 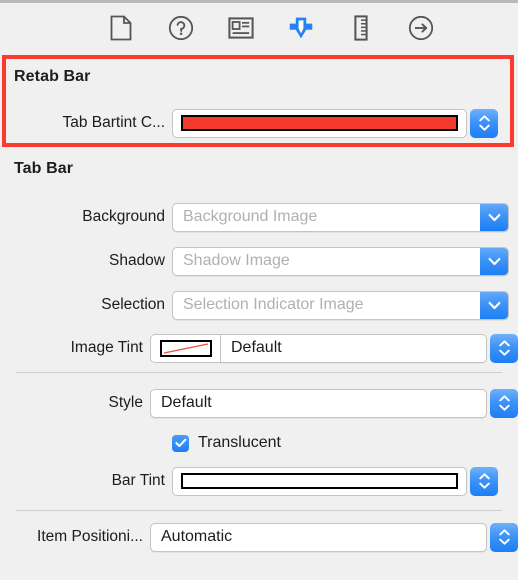 I want to click on label-selection: Selection, so click(x=133, y=304).